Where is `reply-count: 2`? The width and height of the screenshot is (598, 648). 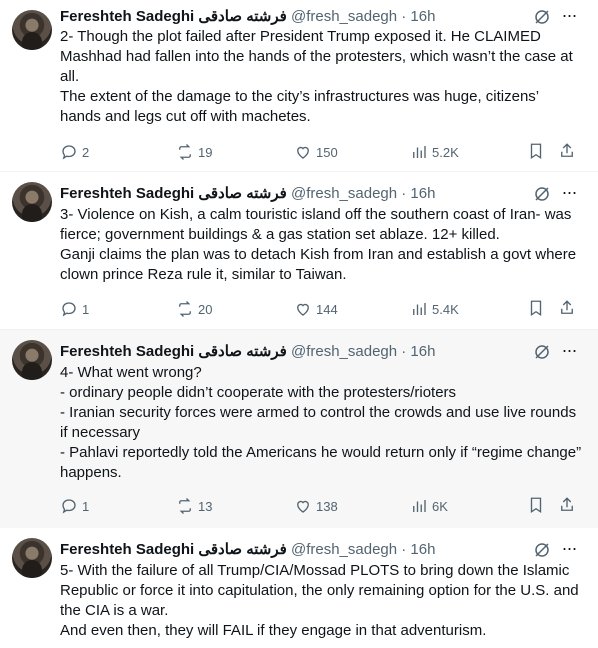 reply-count: 2 is located at coordinates (86, 152).